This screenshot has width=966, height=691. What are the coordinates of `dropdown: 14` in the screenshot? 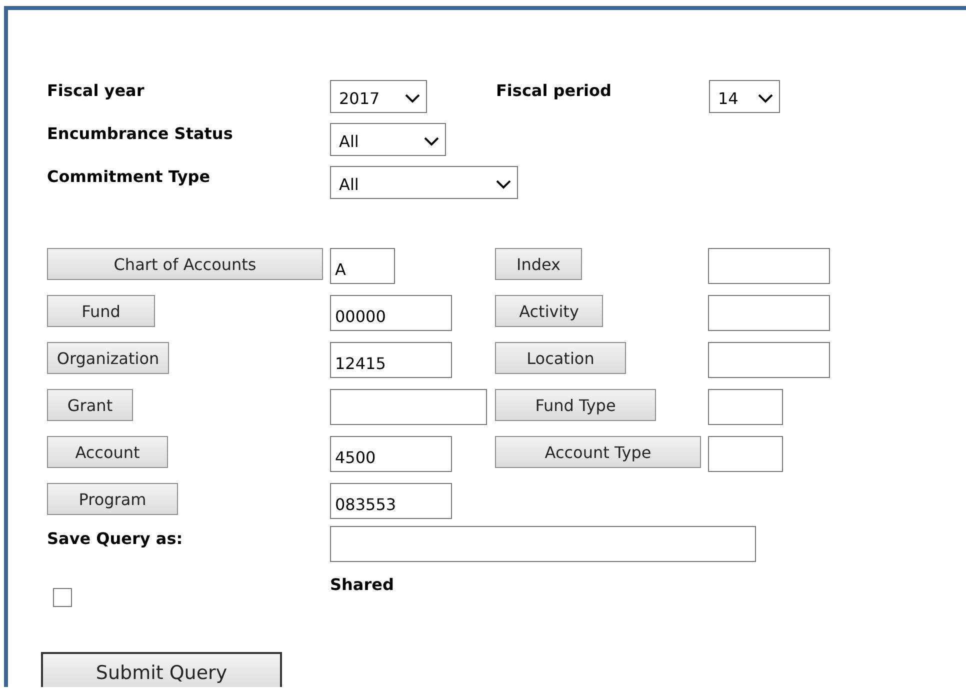 It's located at (744, 96).